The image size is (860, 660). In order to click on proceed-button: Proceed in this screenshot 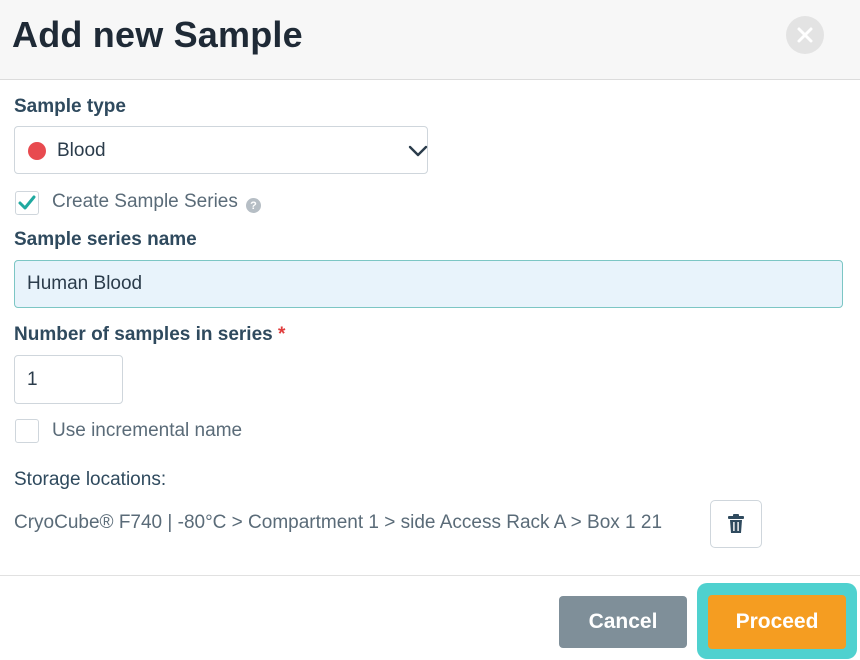, I will do `click(777, 622)`.